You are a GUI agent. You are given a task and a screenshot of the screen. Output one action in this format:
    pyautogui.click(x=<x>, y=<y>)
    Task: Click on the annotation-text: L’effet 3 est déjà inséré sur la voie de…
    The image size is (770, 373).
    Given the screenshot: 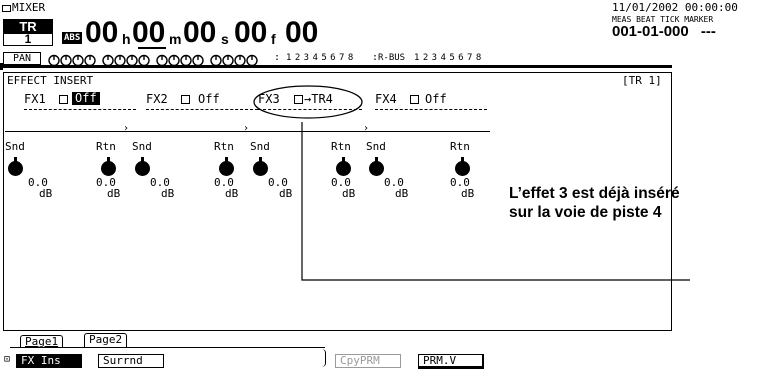 What is the action you would take?
    pyautogui.click(x=639, y=203)
    